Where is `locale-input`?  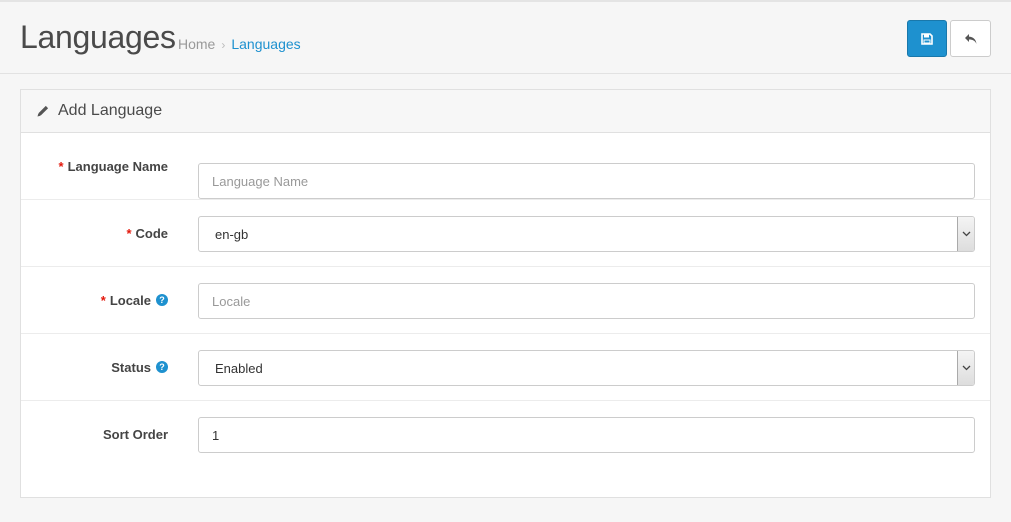 locale-input is located at coordinates (586, 301).